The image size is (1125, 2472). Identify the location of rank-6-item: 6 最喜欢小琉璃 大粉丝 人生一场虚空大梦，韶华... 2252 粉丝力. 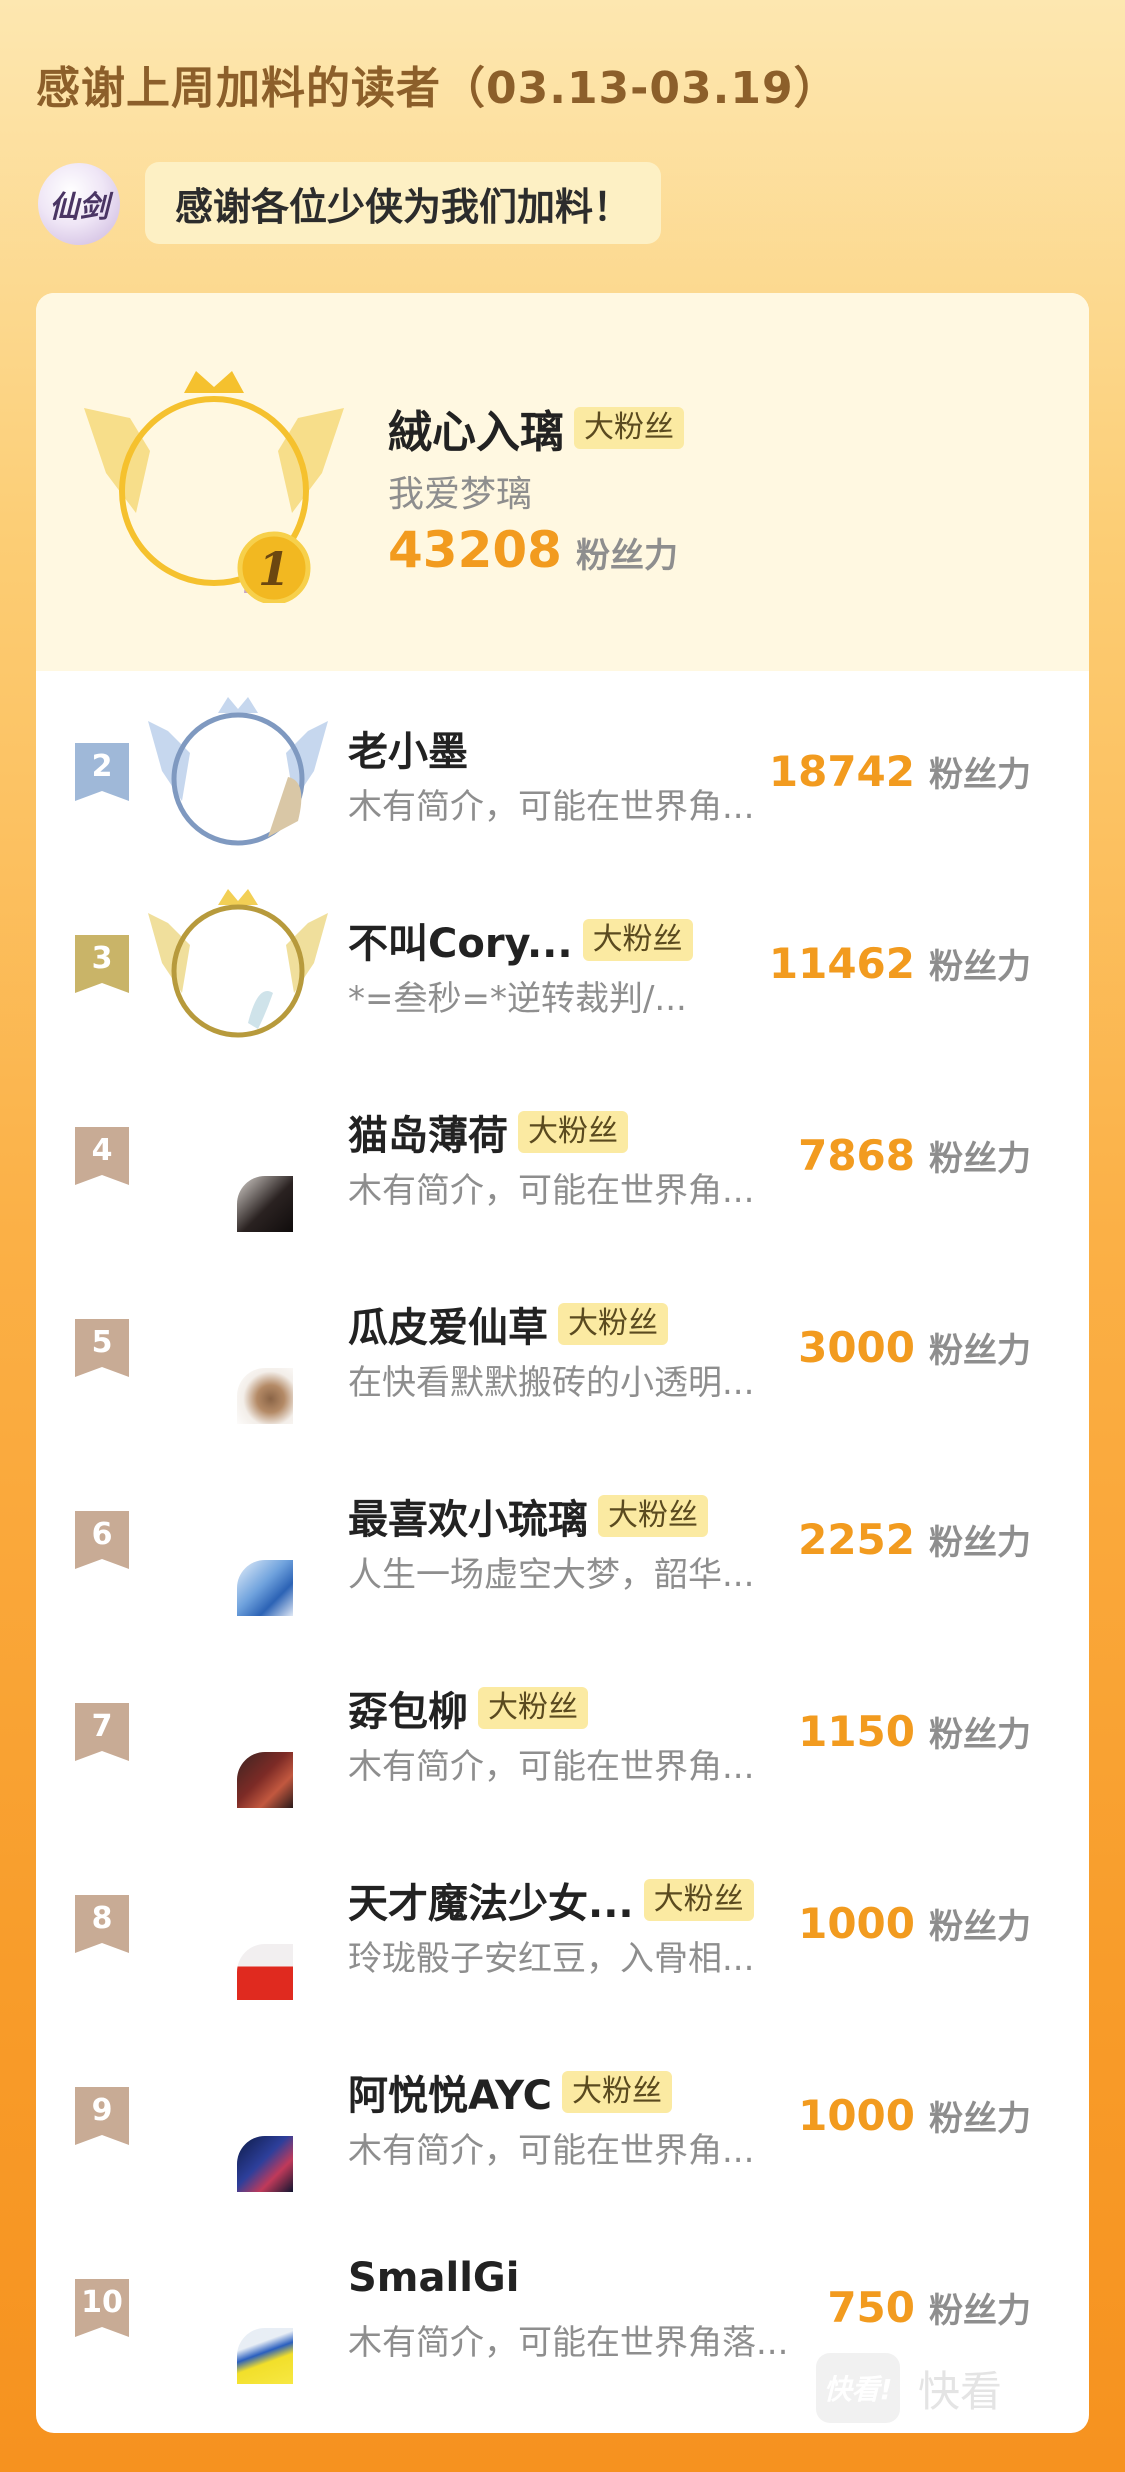
(562, 1535).